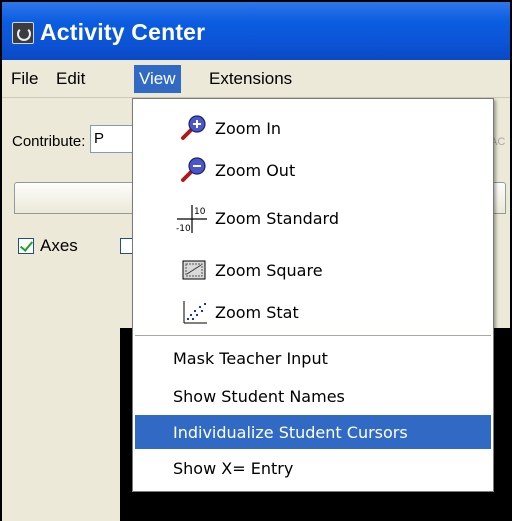  Describe the element at coordinates (26, 246) in the screenshot. I see `axes-checkbox` at that location.